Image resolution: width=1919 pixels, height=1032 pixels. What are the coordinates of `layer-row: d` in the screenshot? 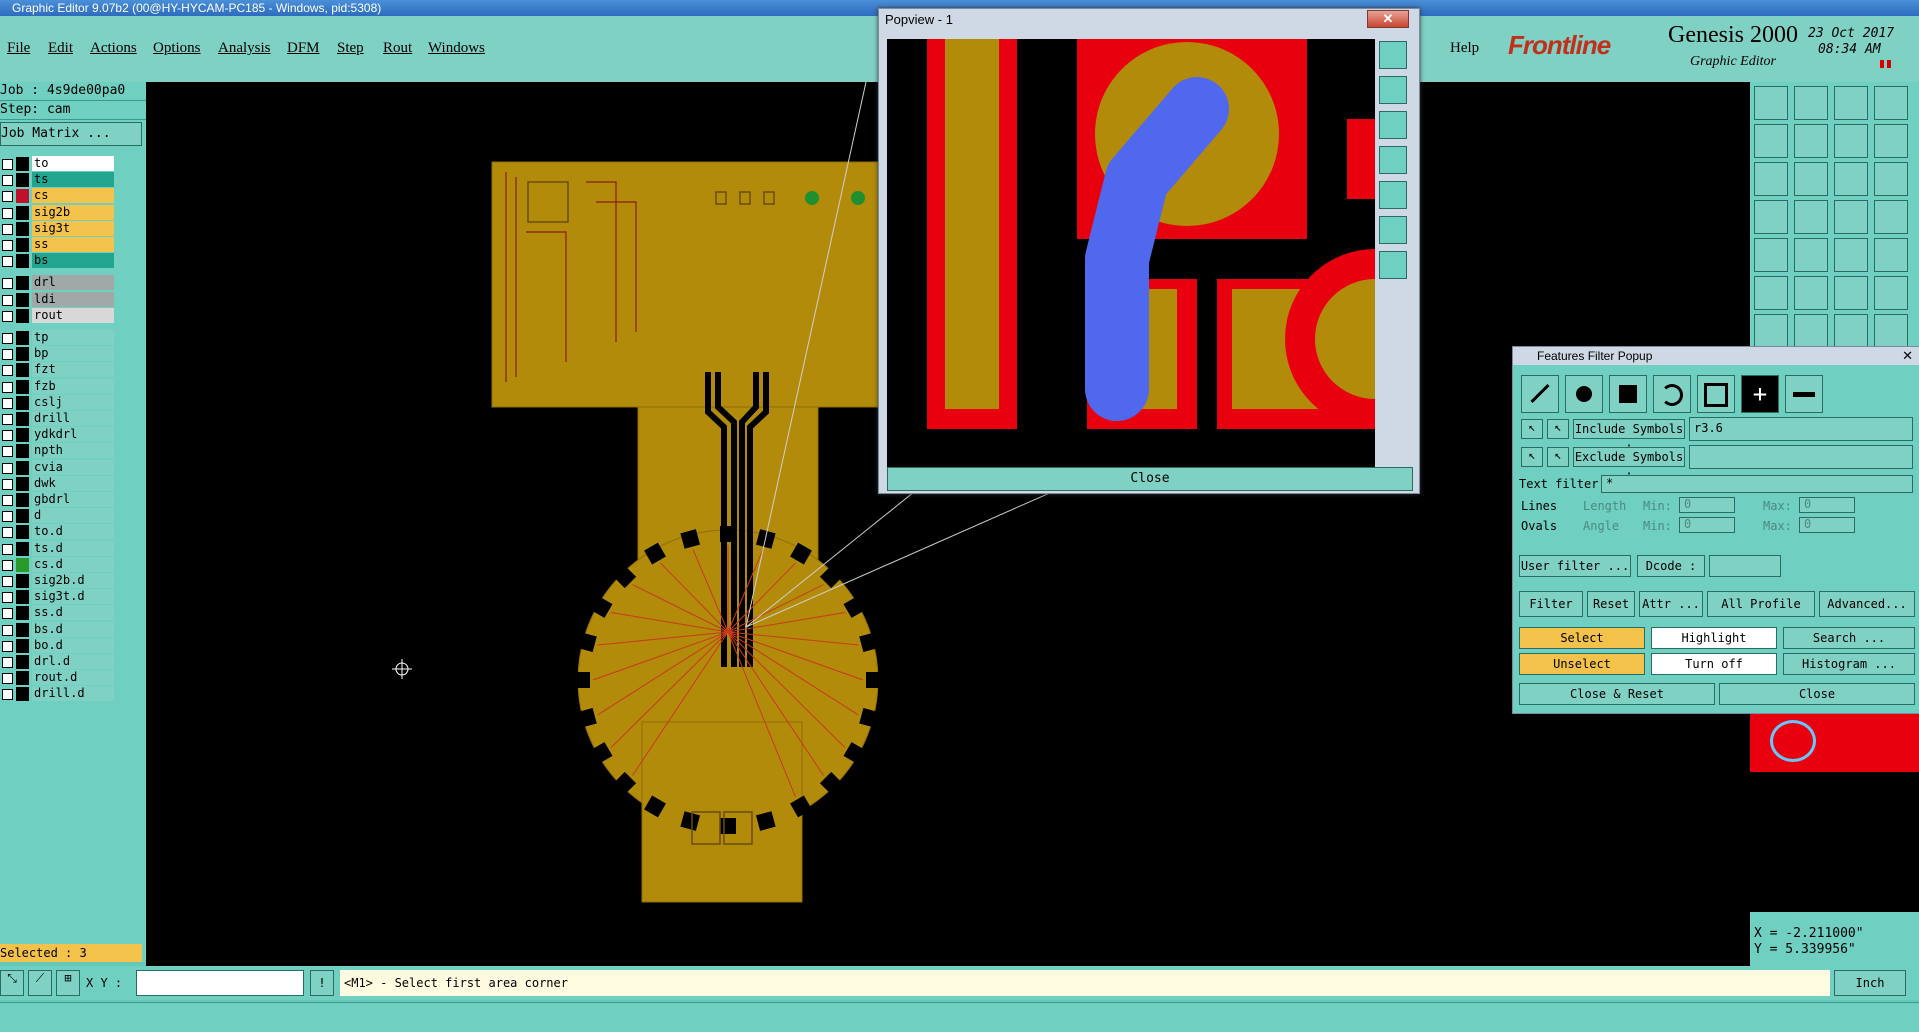 It's located at (58, 516).